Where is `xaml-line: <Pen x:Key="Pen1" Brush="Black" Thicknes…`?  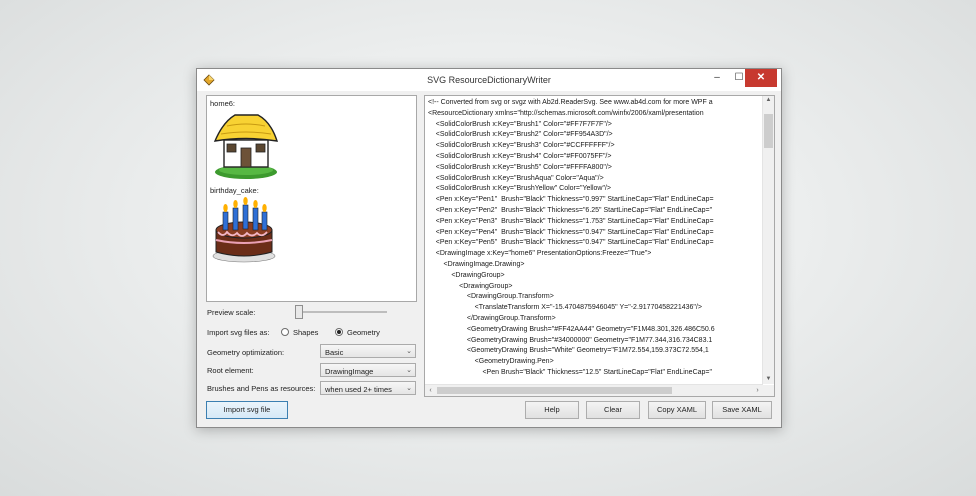
xaml-line: <Pen x:Key="Pen1" Brush="Black" Thicknes… is located at coordinates (571, 200).